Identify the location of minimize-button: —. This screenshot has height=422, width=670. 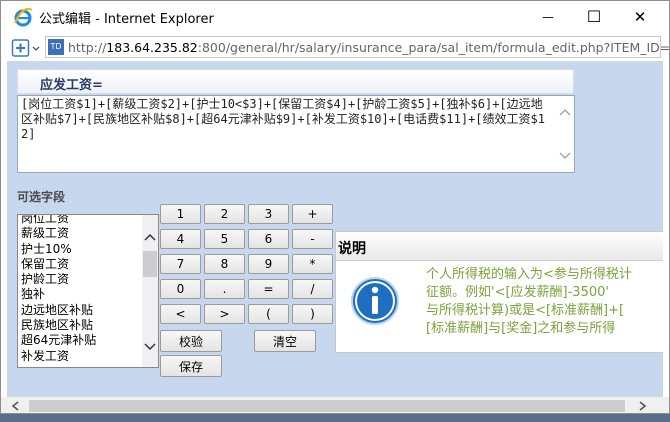
(548, 16).